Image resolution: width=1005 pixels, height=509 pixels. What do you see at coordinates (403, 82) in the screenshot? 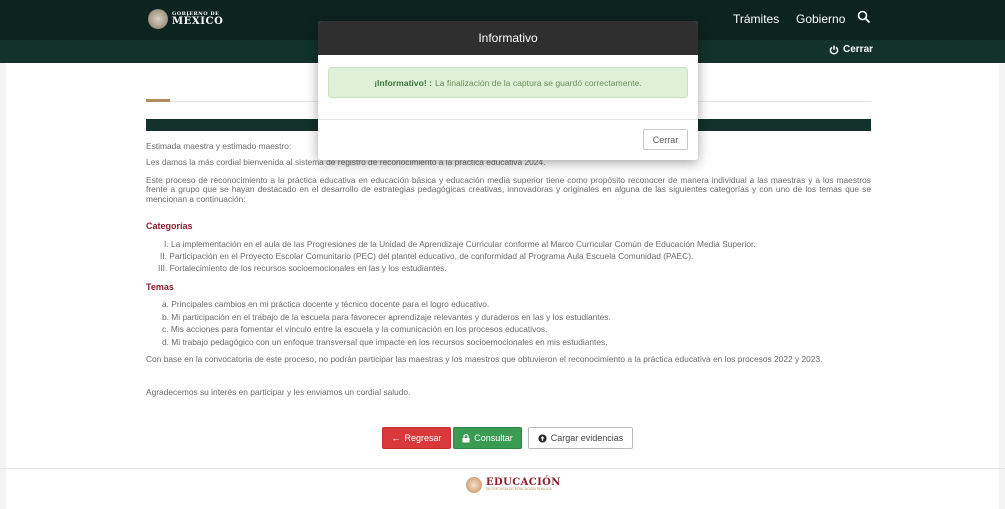
I see `alert-label: ¡Informativo! :` at bounding box center [403, 82].